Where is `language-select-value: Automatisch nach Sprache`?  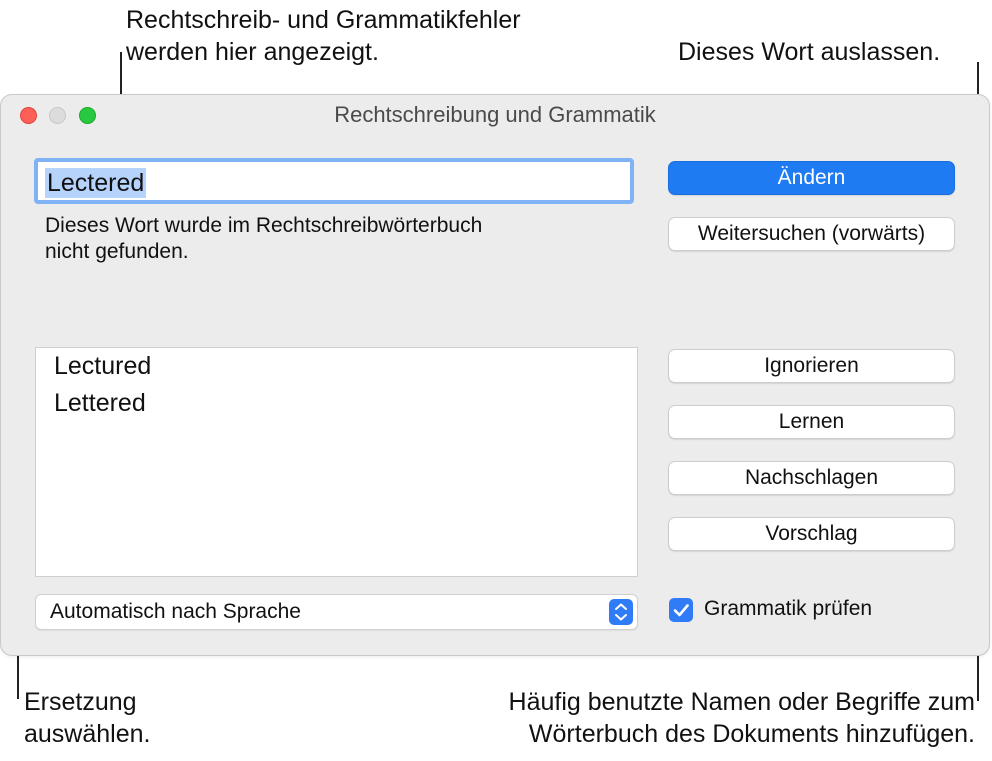 language-select-value: Automatisch nach Sprache is located at coordinates (175, 611).